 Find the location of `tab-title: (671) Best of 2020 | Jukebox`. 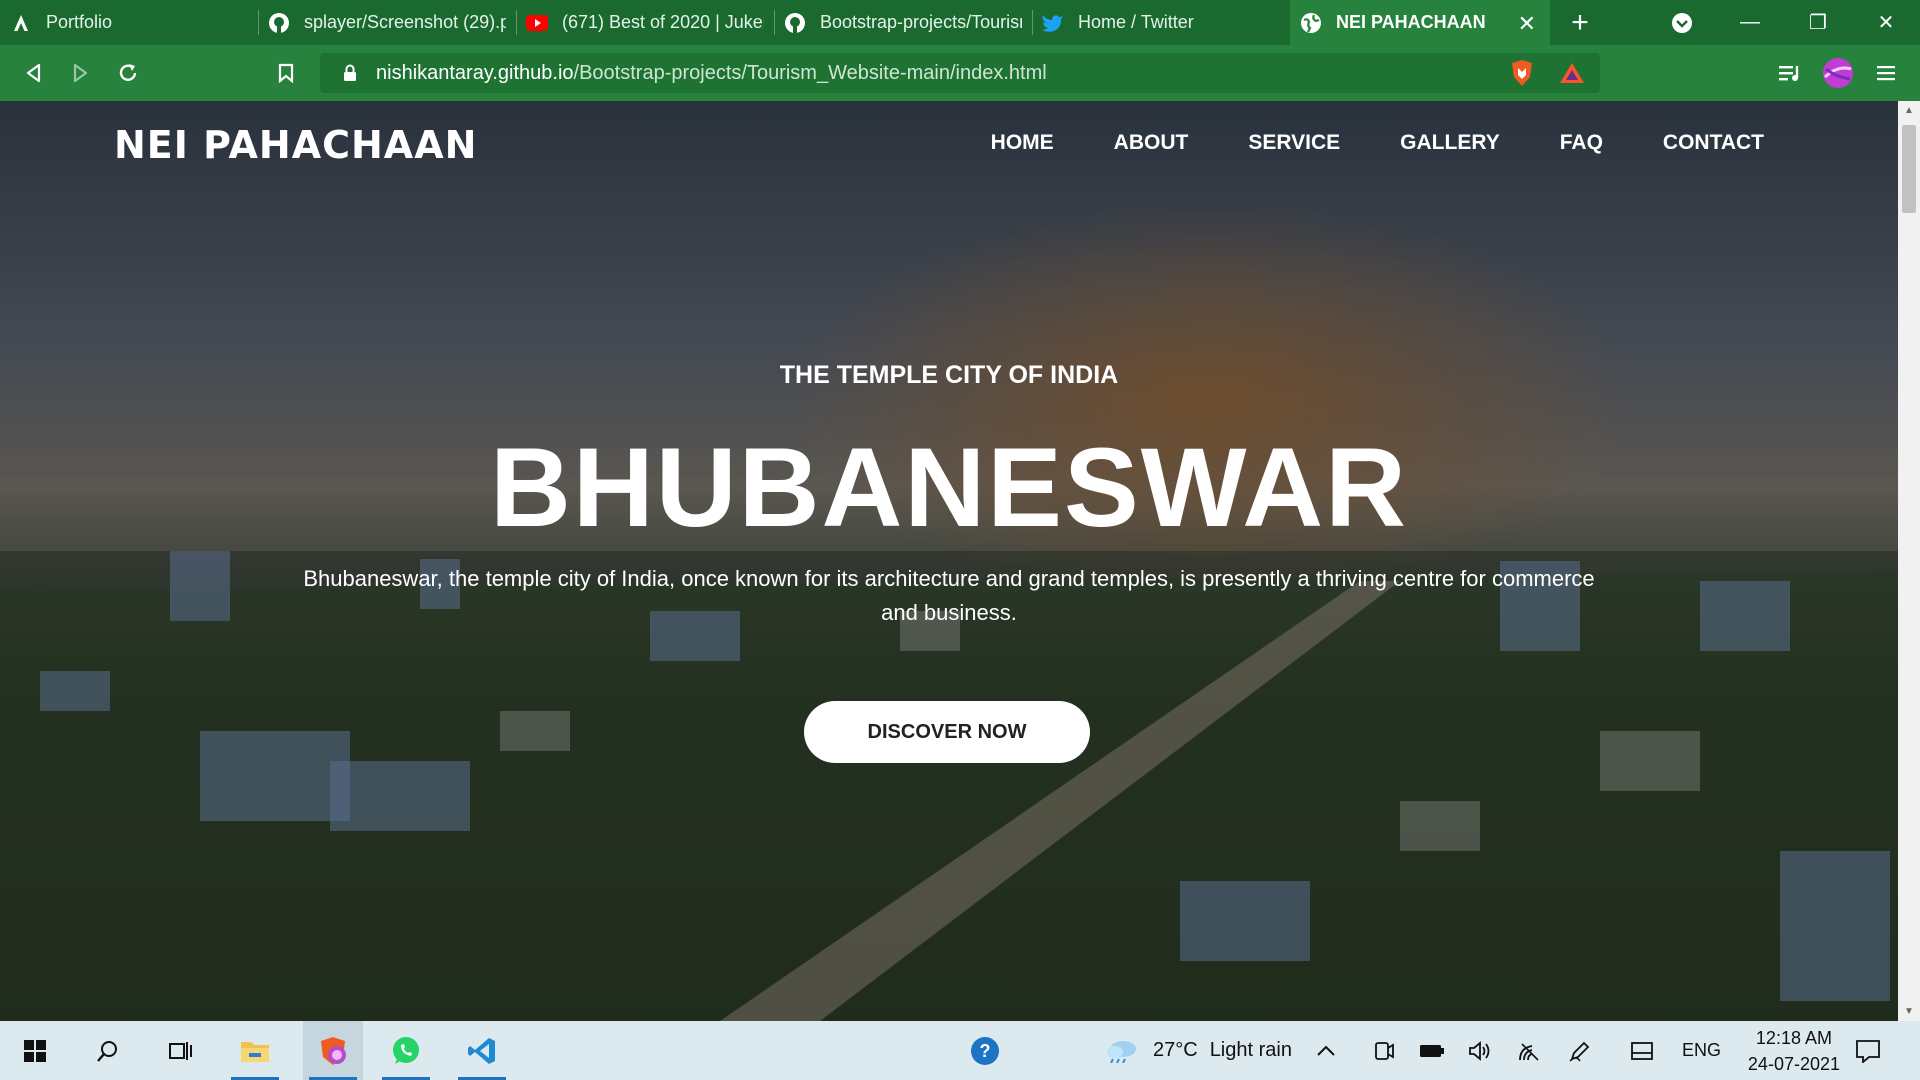

tab-title: (671) Best of 2020 | Jukebox is located at coordinates (663, 22).